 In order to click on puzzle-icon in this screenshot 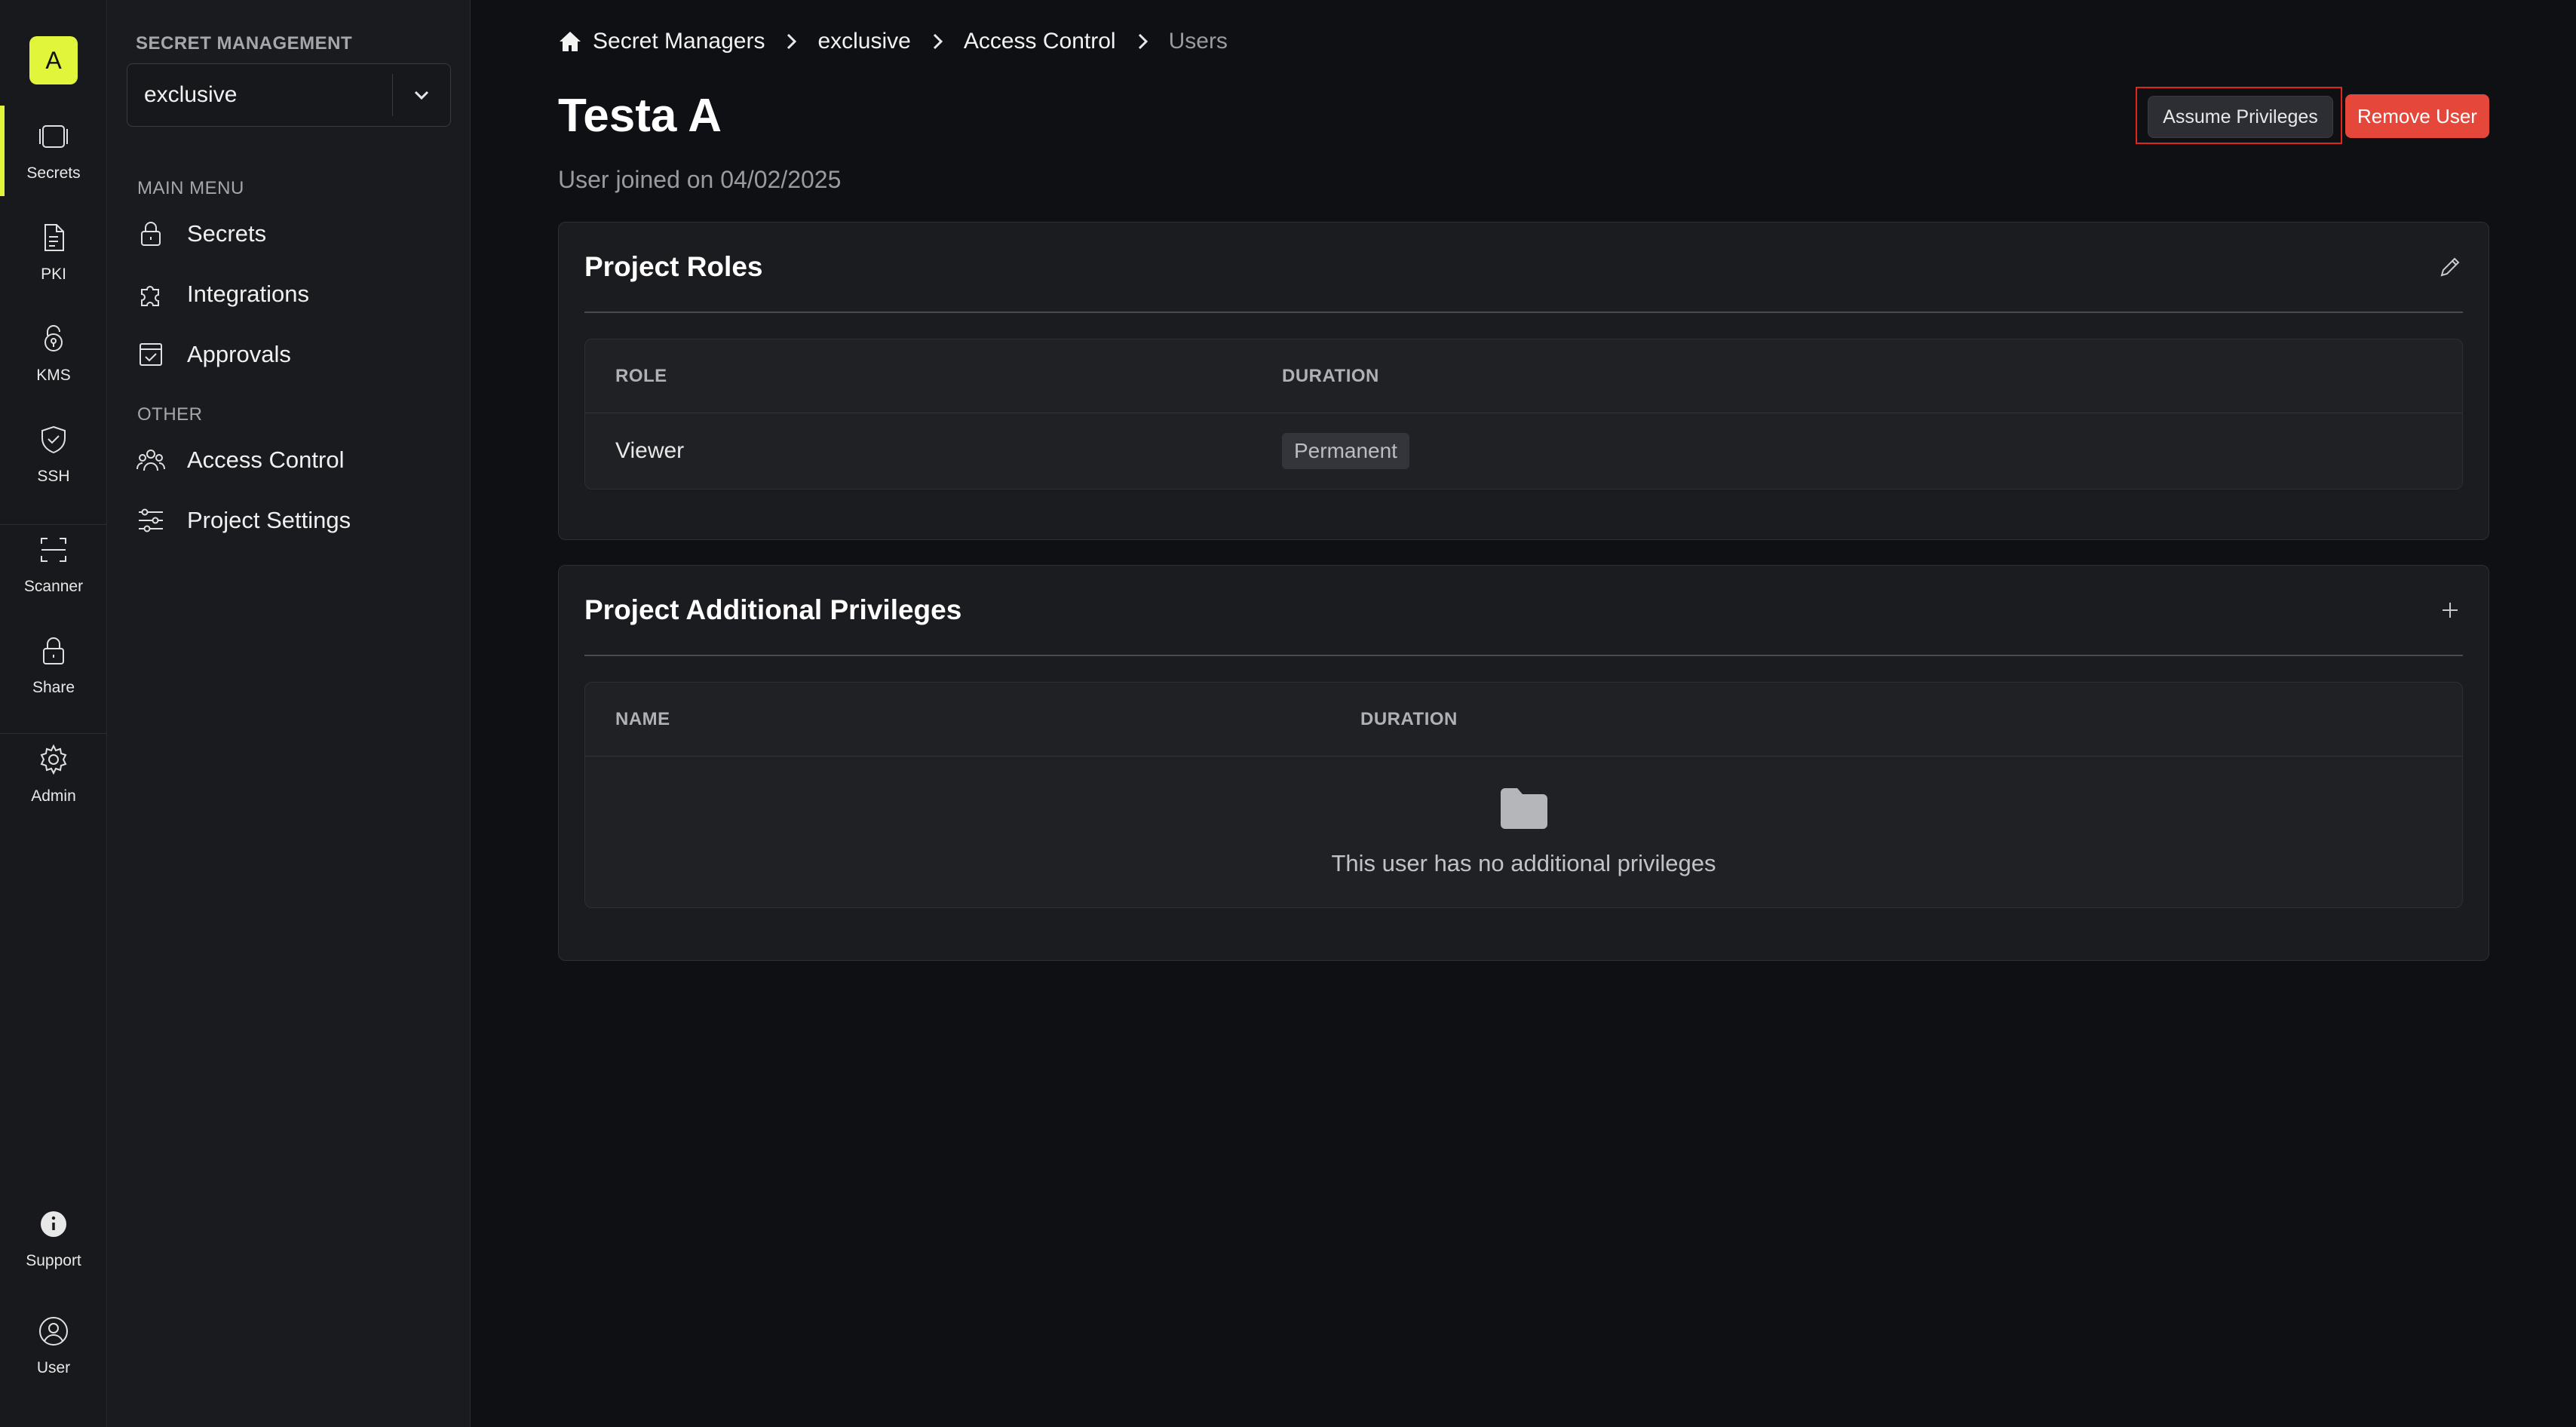, I will do `click(150, 296)`.